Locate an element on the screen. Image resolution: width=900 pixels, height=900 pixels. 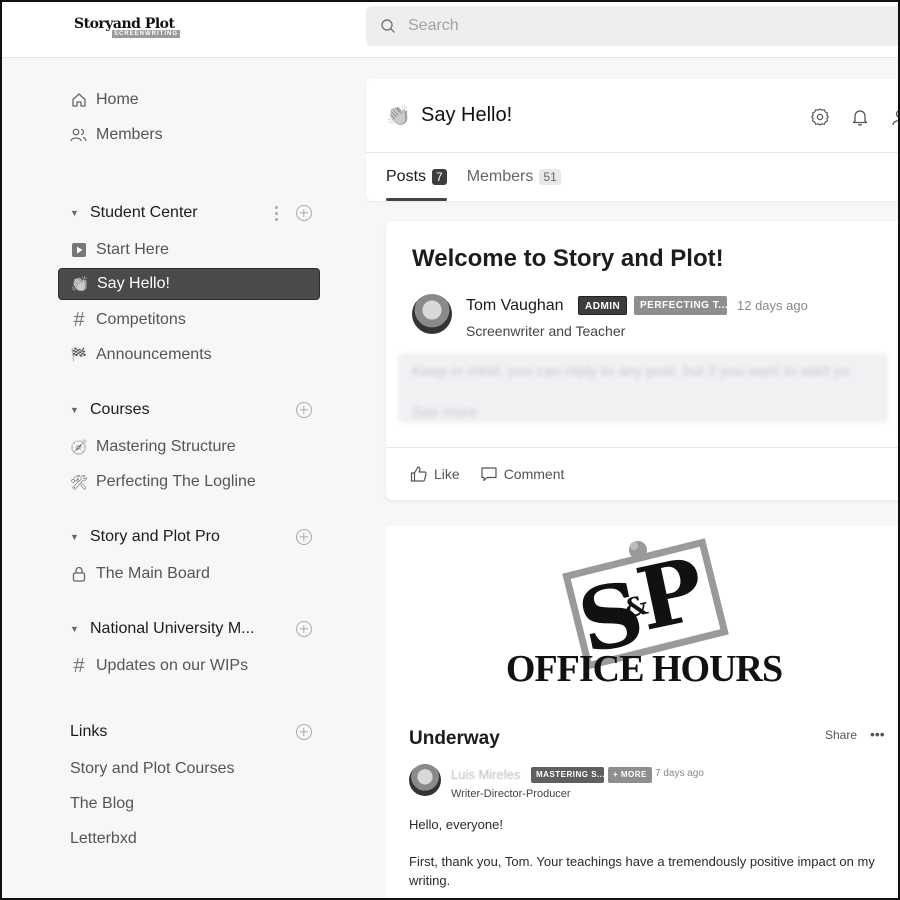
sidebar-item-label: Competitons is located at coordinates (141, 319).